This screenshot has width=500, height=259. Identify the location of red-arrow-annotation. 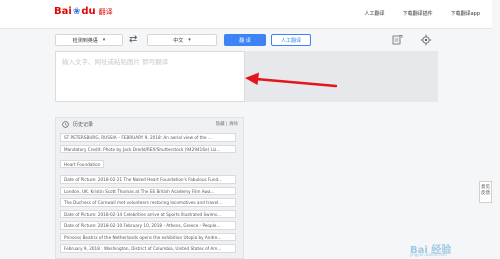
(291, 80).